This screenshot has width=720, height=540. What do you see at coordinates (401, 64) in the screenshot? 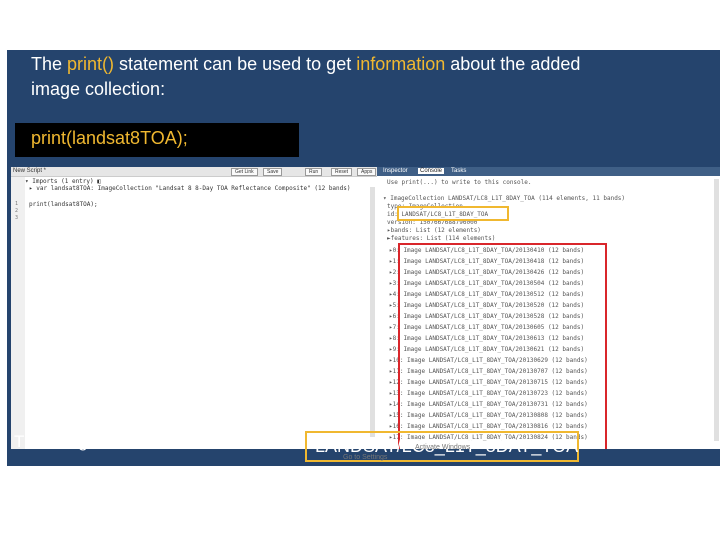
I see `headline-information-keyword: information` at bounding box center [401, 64].